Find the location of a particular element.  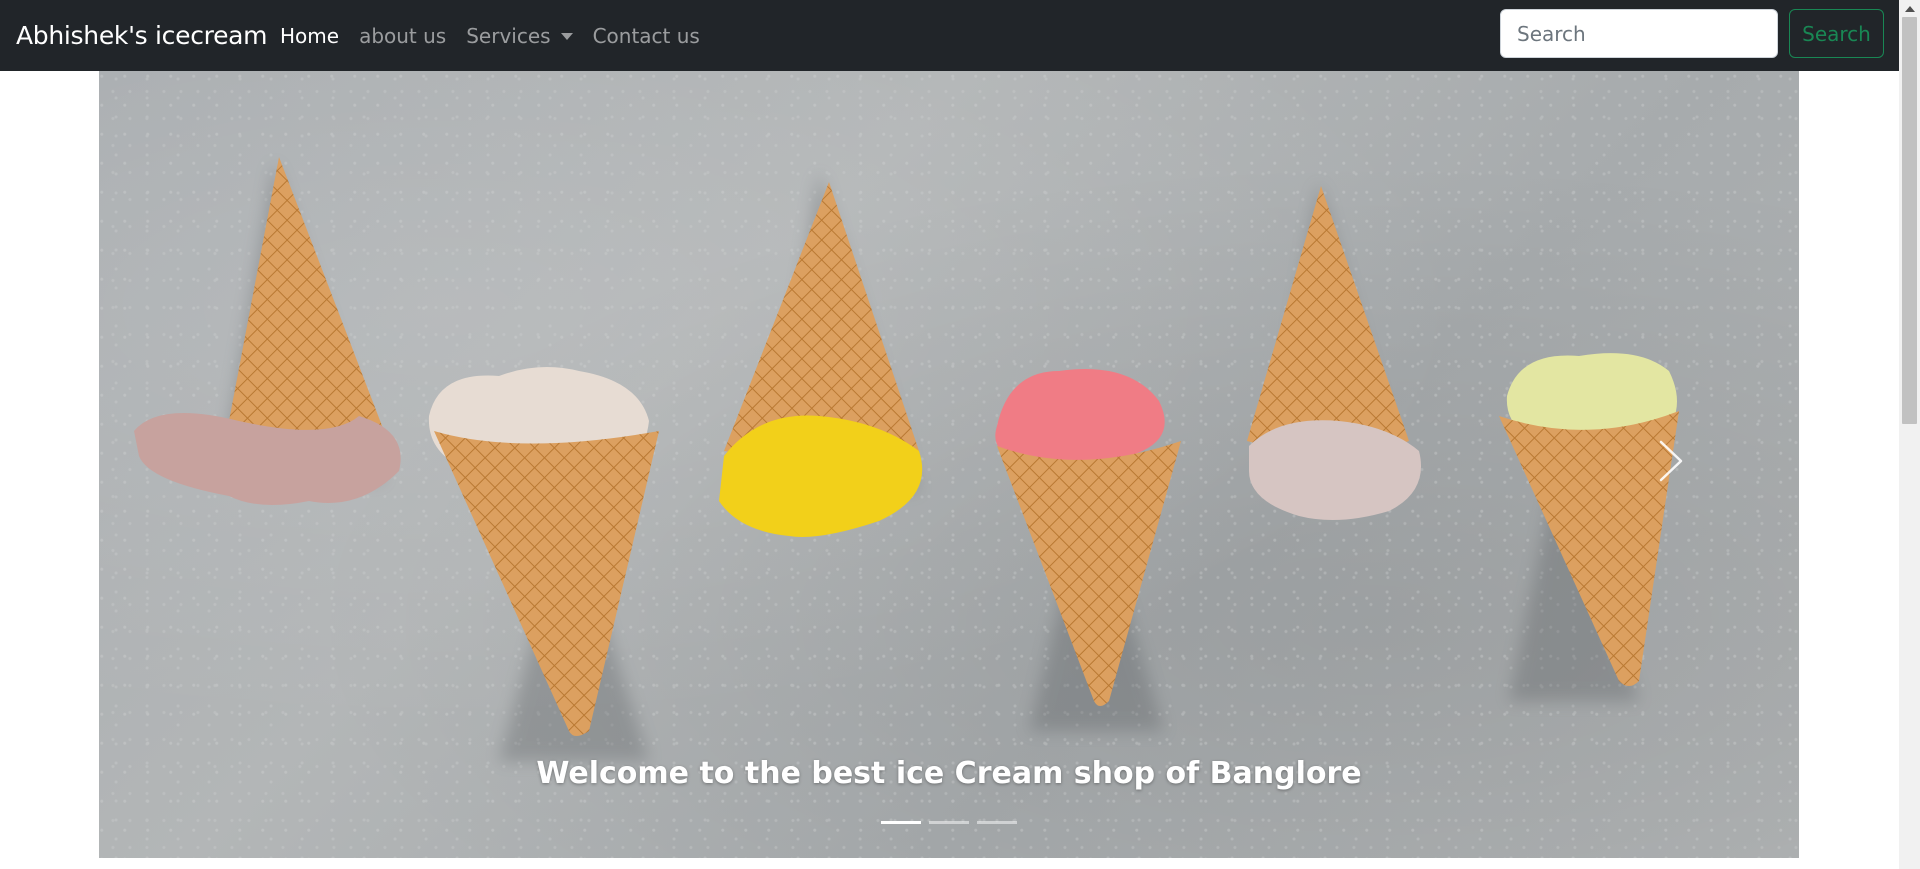

search-form: Search is located at coordinates (1692, 33).